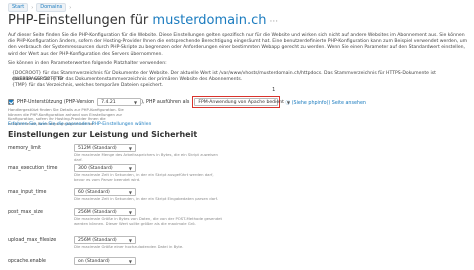  I want to click on upload-max-filesize-select: 256M (Standard) ▼, so click(105, 240).